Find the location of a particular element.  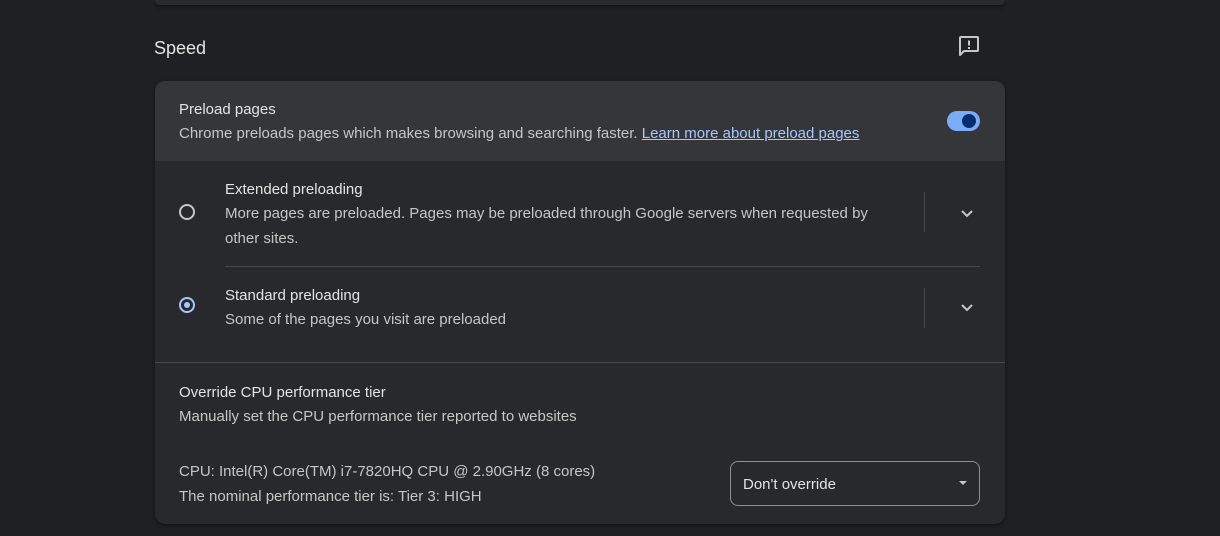

cpu-tier-title: Override CPU performance tier is located at coordinates (282, 392).